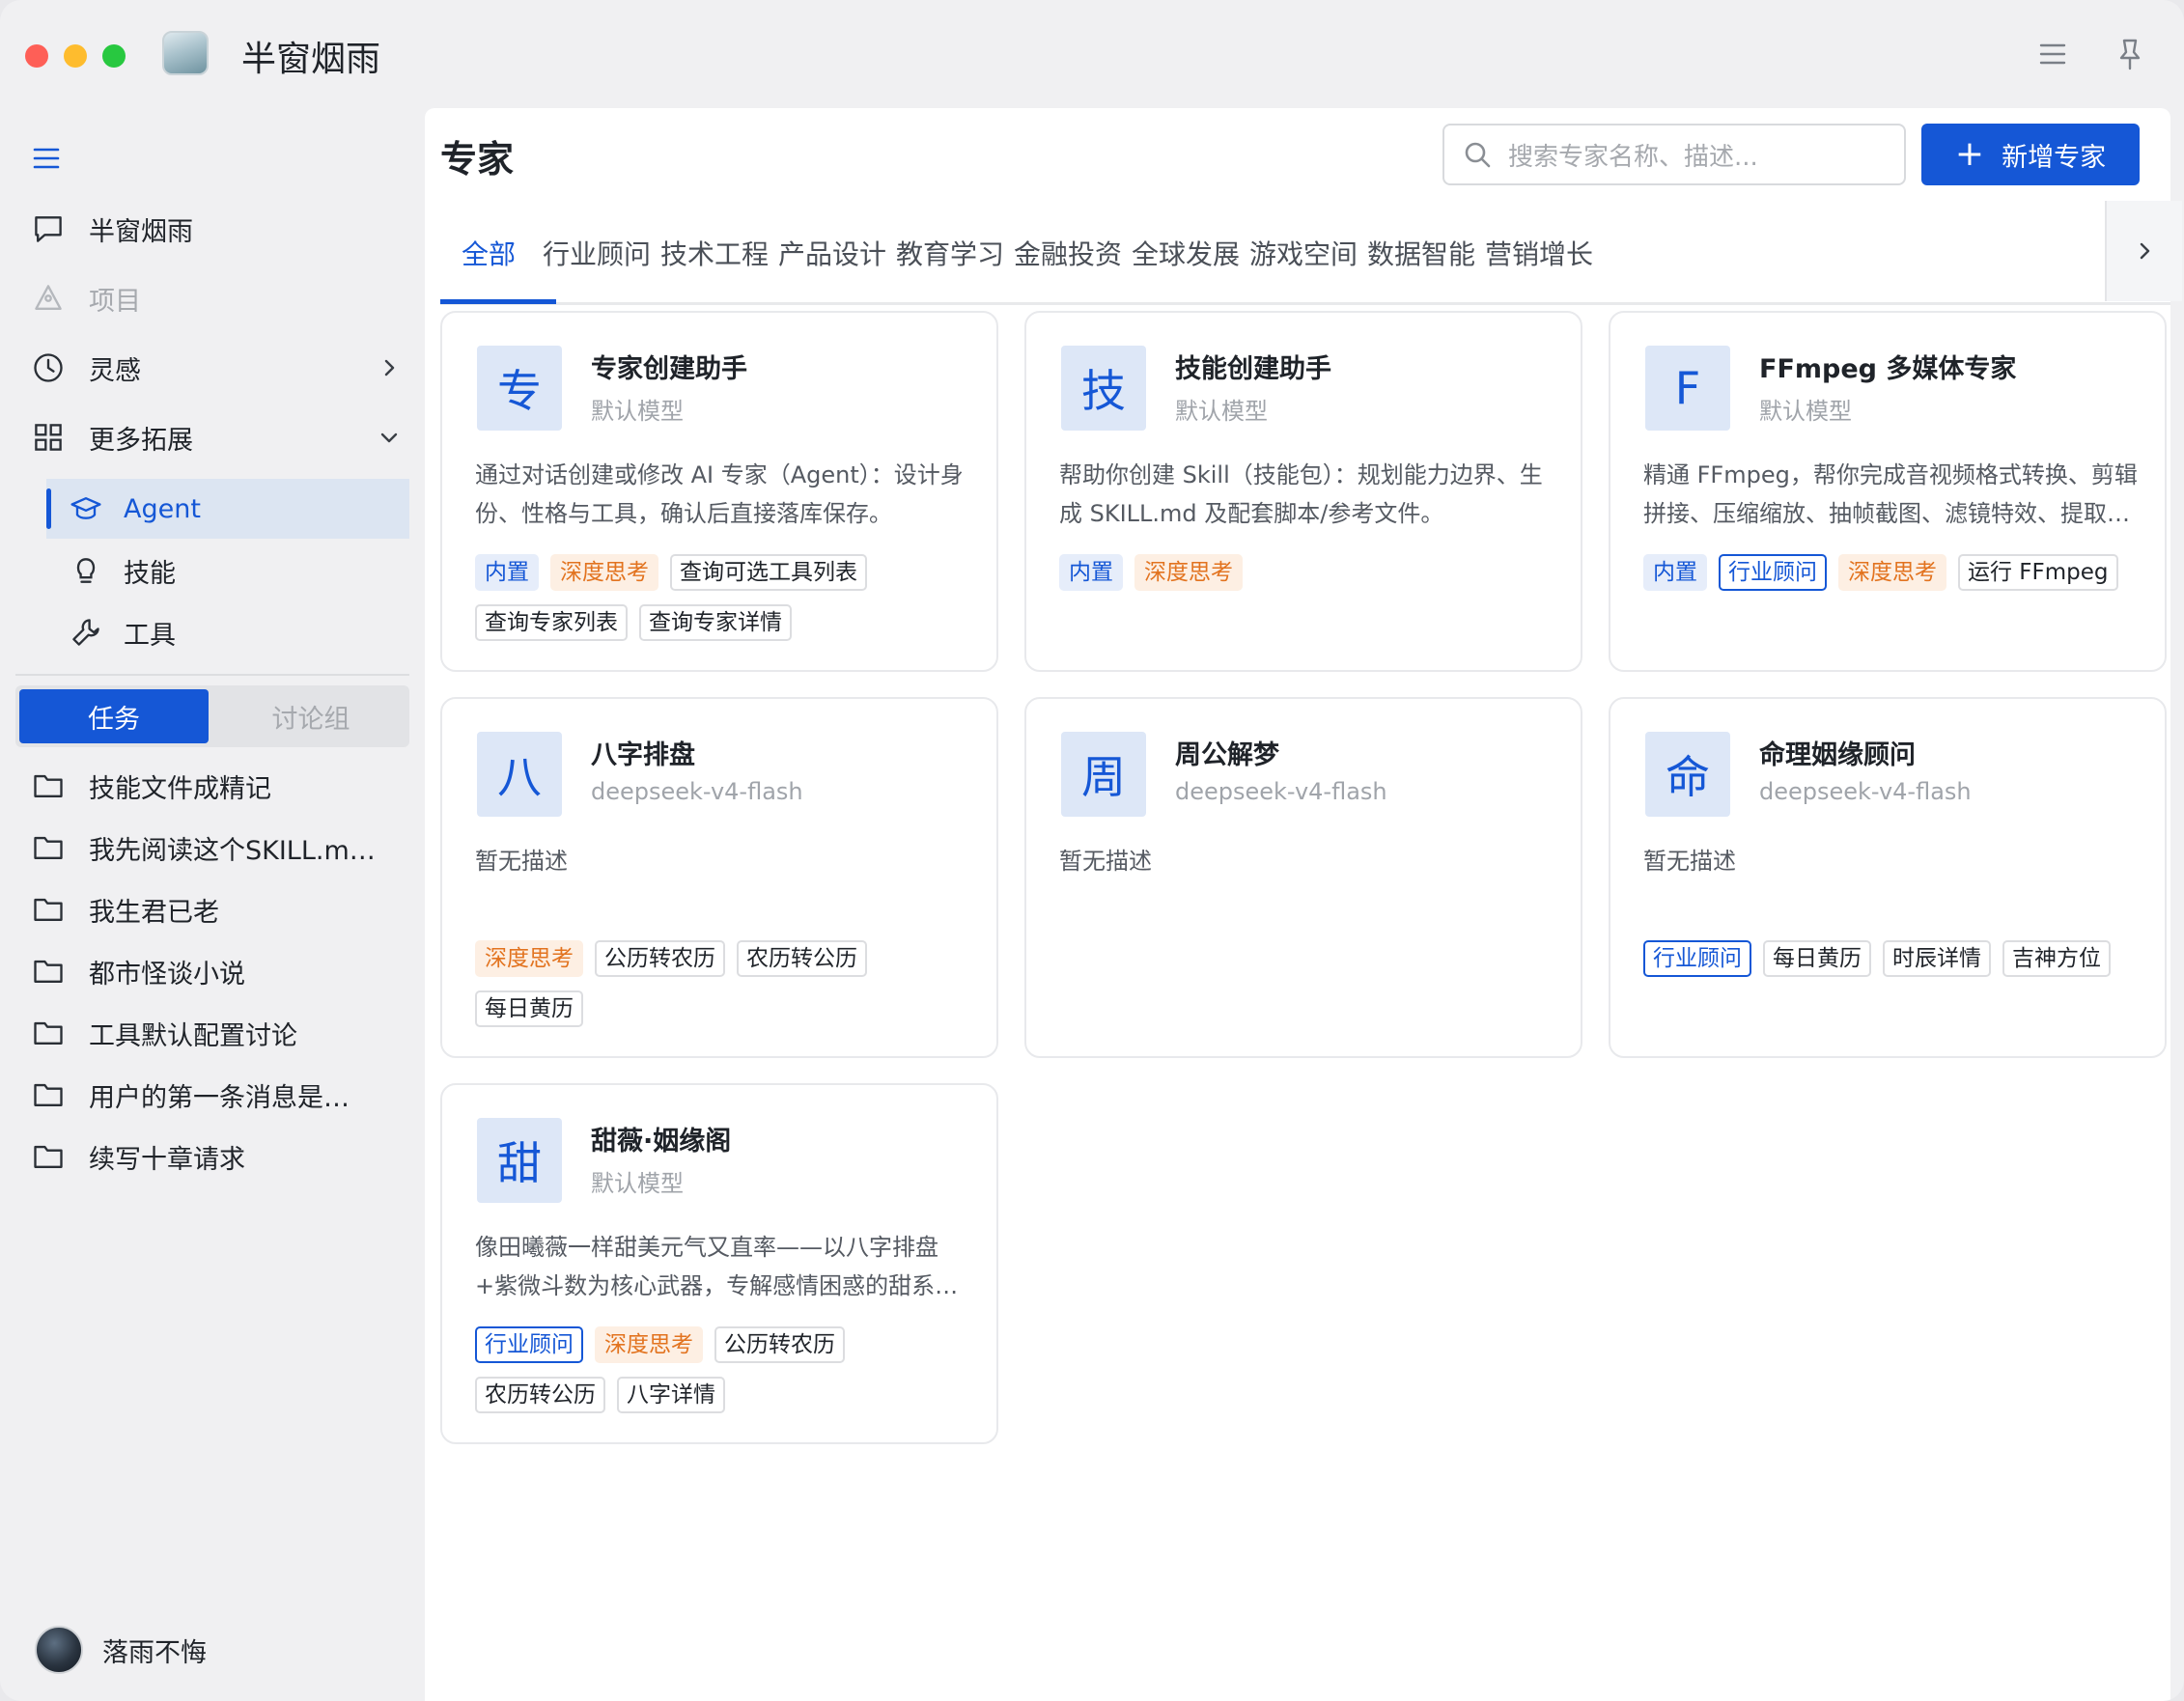 This screenshot has height=1701, width=2184. I want to click on segment-groups: 讨论组, so click(311, 716).